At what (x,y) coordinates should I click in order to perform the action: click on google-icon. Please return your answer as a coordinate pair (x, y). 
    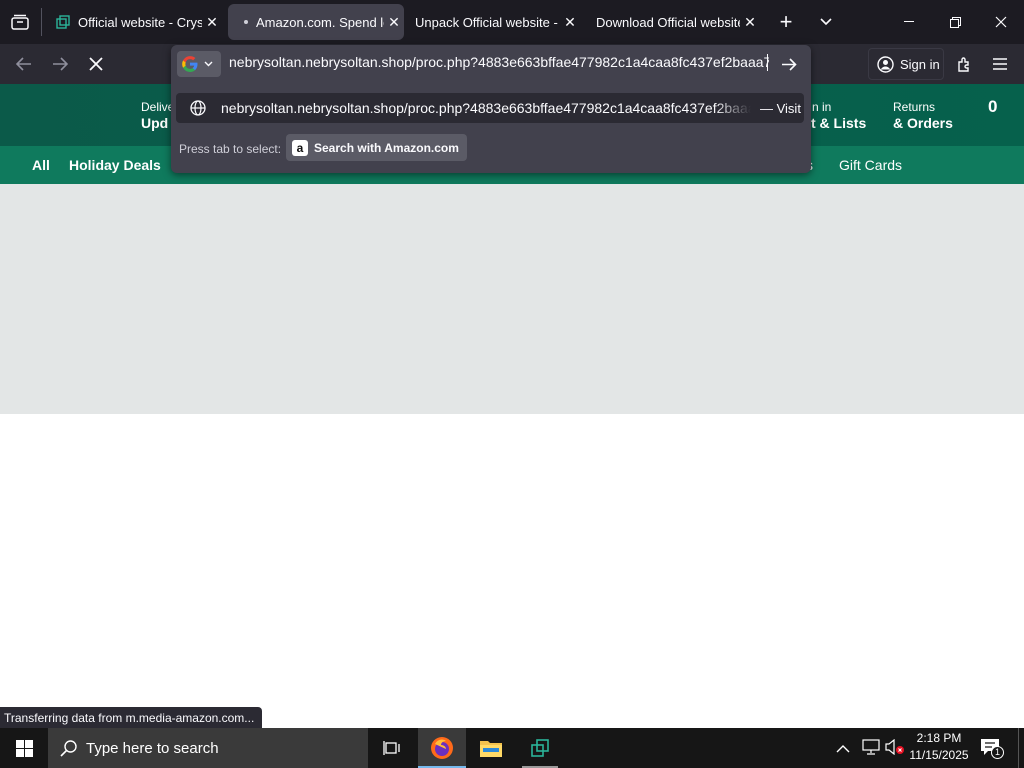
    Looking at the image, I should click on (190, 64).